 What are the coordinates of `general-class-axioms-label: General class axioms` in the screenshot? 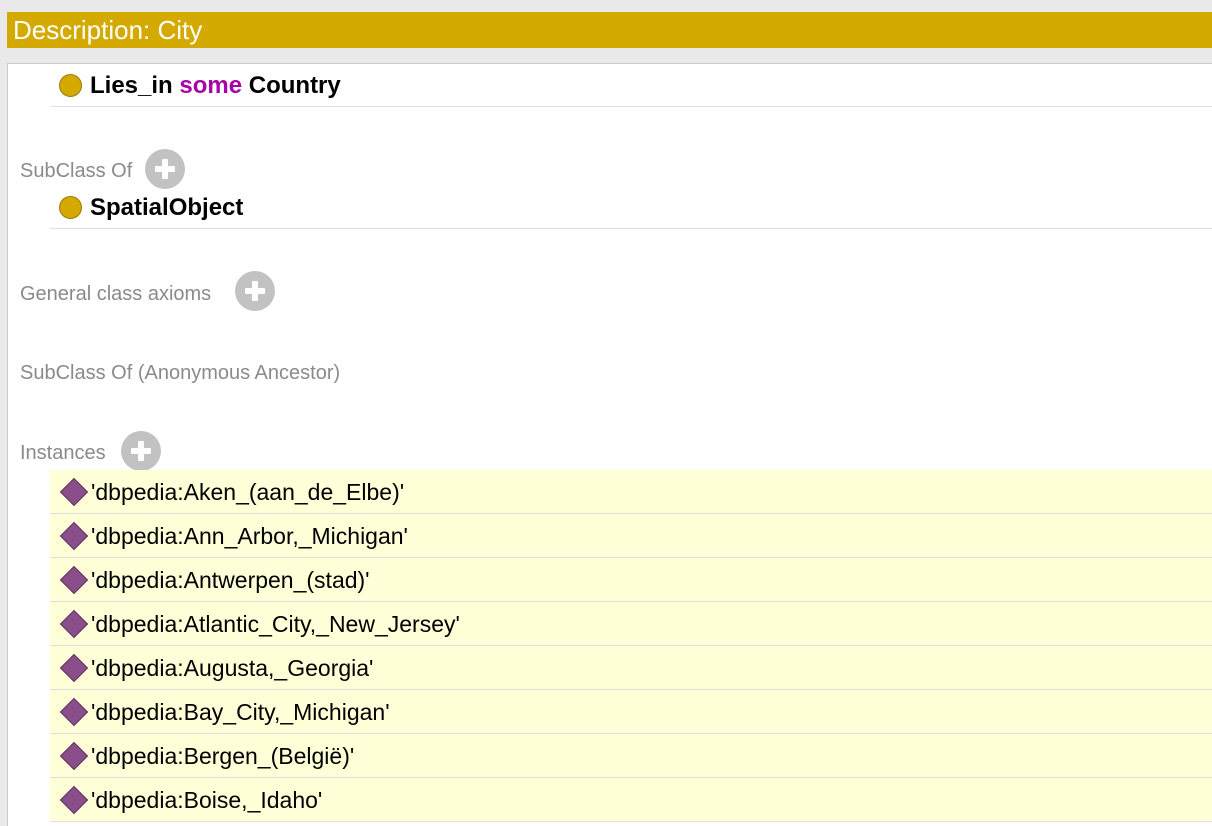 It's located at (116, 294).